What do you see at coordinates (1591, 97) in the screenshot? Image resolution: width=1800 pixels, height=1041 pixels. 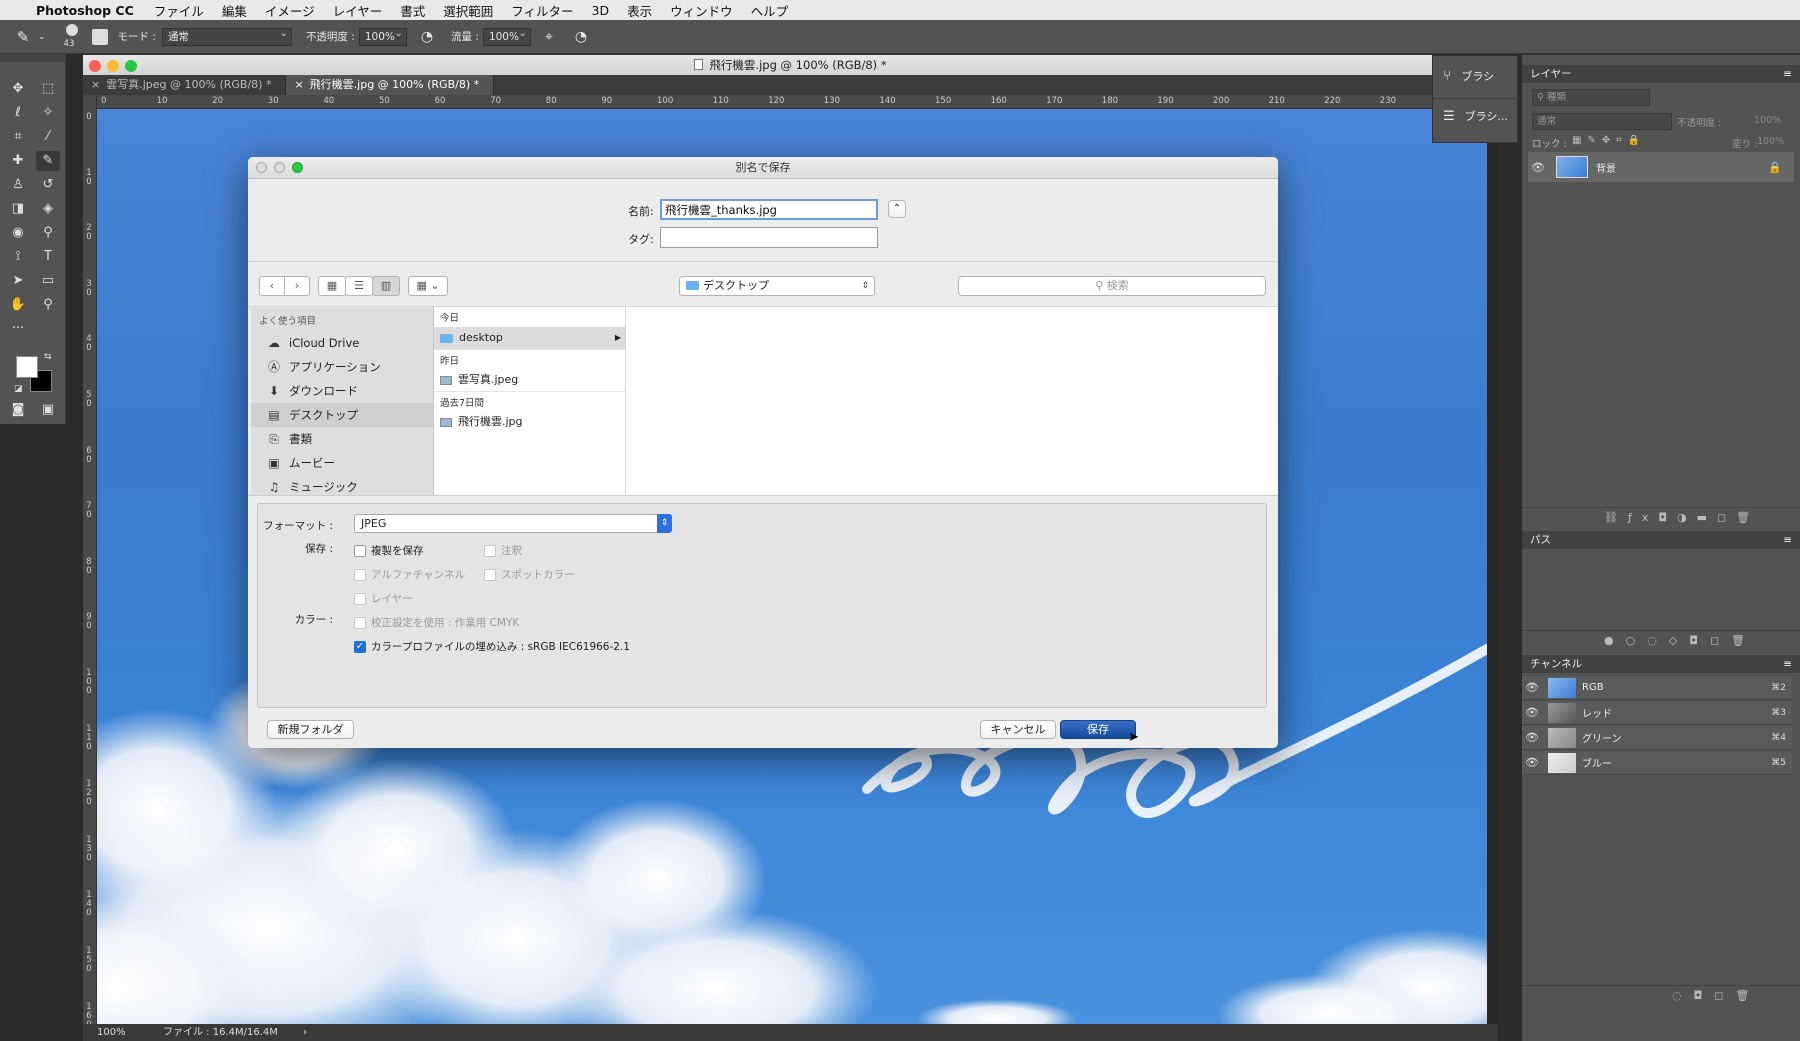 I see `layer-filter-input: ⚲ 種類` at bounding box center [1591, 97].